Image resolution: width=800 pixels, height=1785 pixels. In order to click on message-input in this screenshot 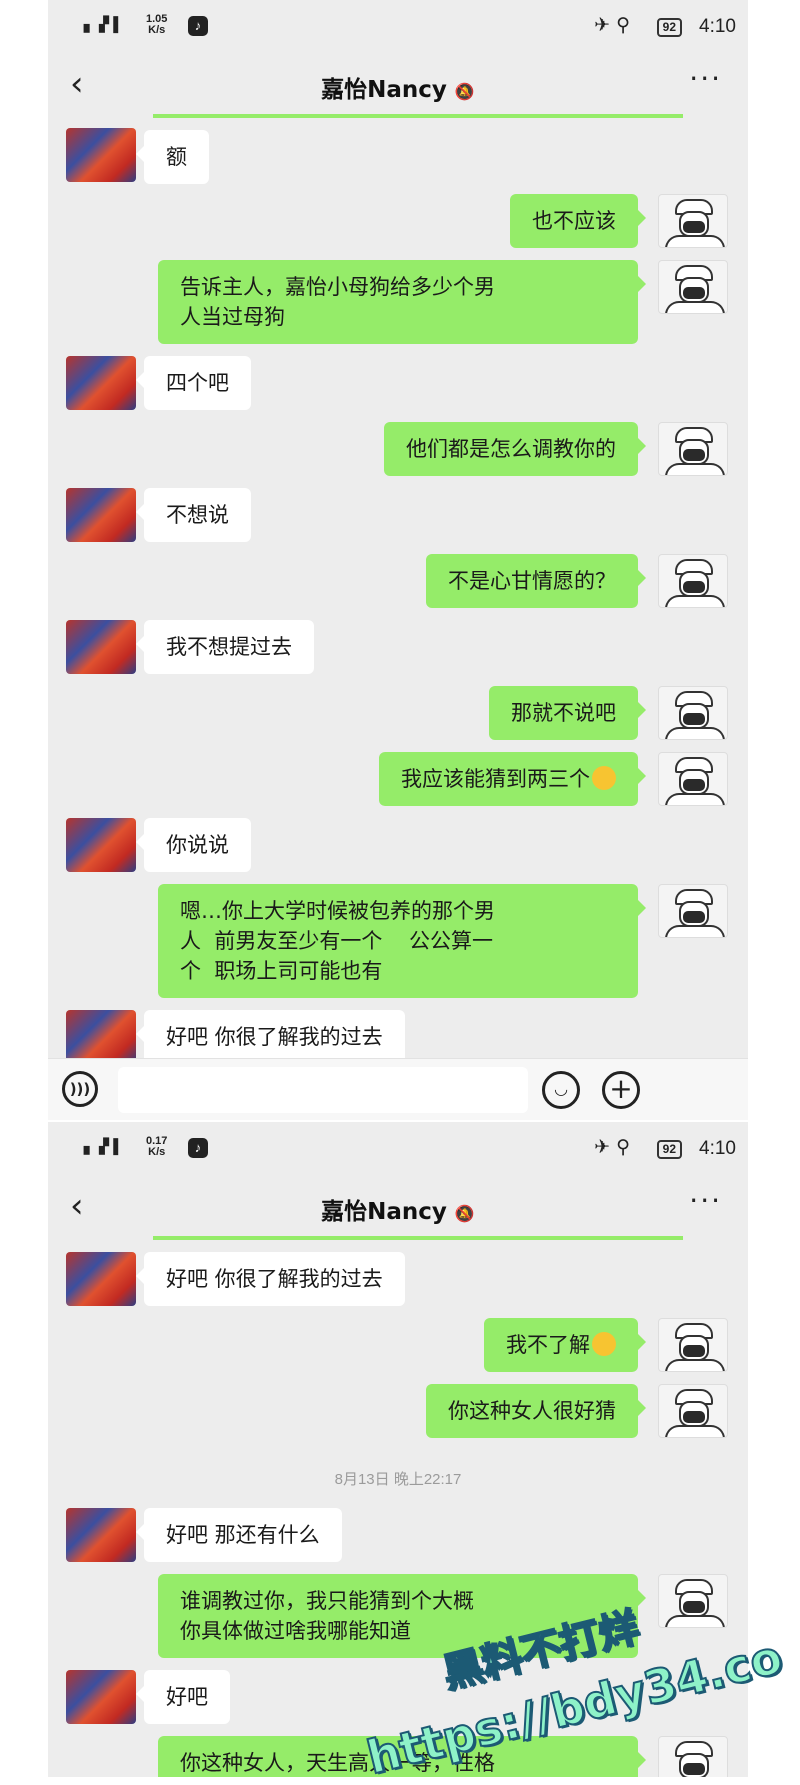, I will do `click(323, 1090)`.